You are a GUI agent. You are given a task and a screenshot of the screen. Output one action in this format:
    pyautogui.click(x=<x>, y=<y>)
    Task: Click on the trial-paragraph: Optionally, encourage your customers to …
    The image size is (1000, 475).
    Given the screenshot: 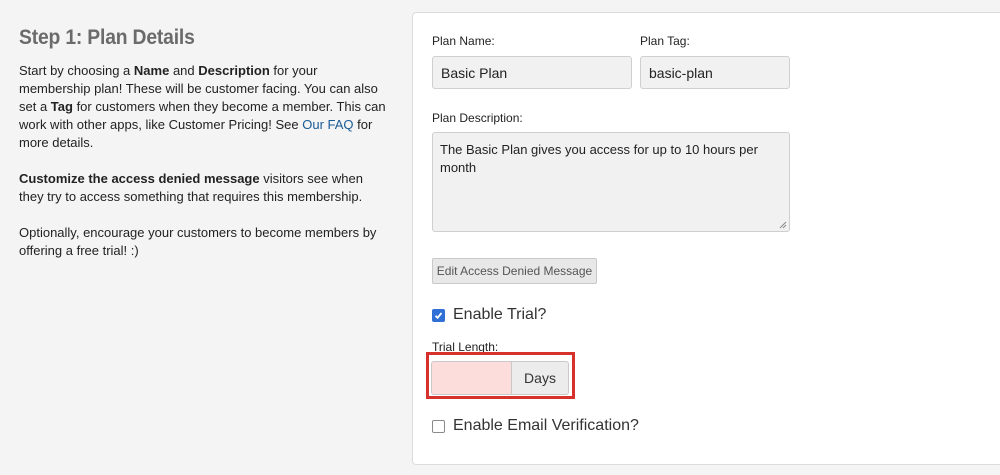 What is the action you would take?
    pyautogui.click(x=198, y=241)
    